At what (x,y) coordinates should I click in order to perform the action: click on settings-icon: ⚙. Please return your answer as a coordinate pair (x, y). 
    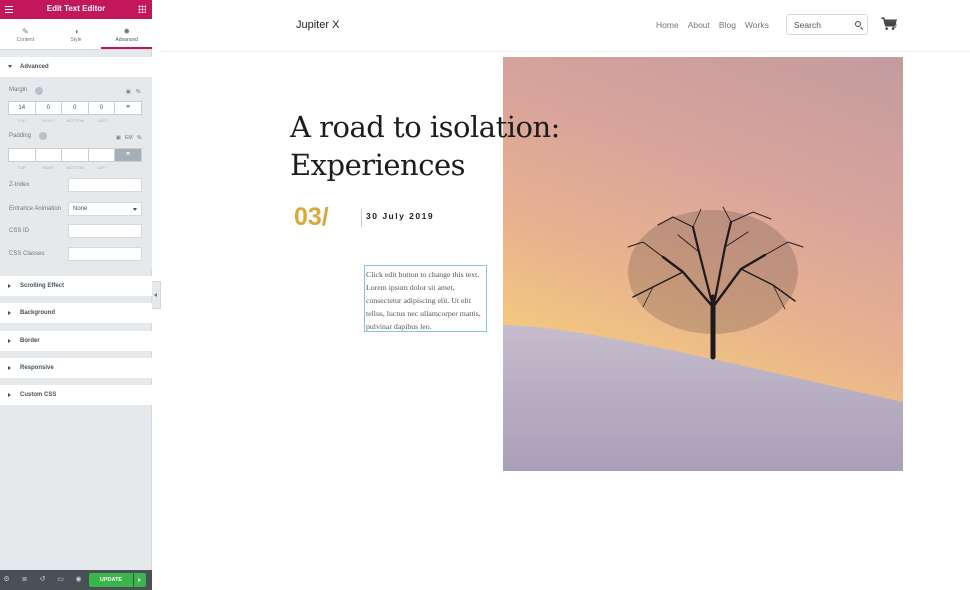
    Looking at the image, I should click on (6, 580).